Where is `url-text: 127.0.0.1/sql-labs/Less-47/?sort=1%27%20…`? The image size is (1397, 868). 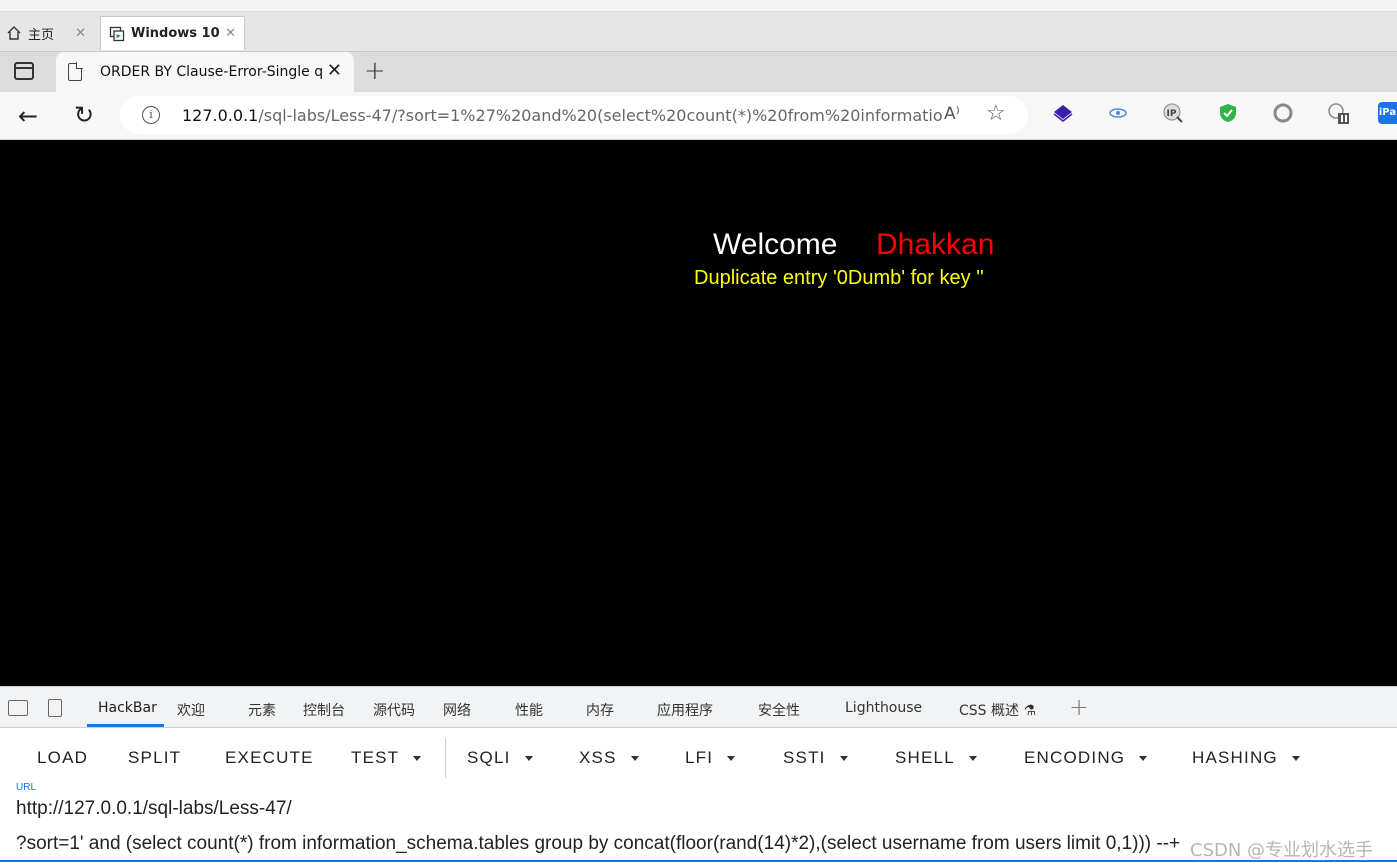 url-text: 127.0.0.1/sql-labs/Less-47/?sort=1%27%20… is located at coordinates (562, 115).